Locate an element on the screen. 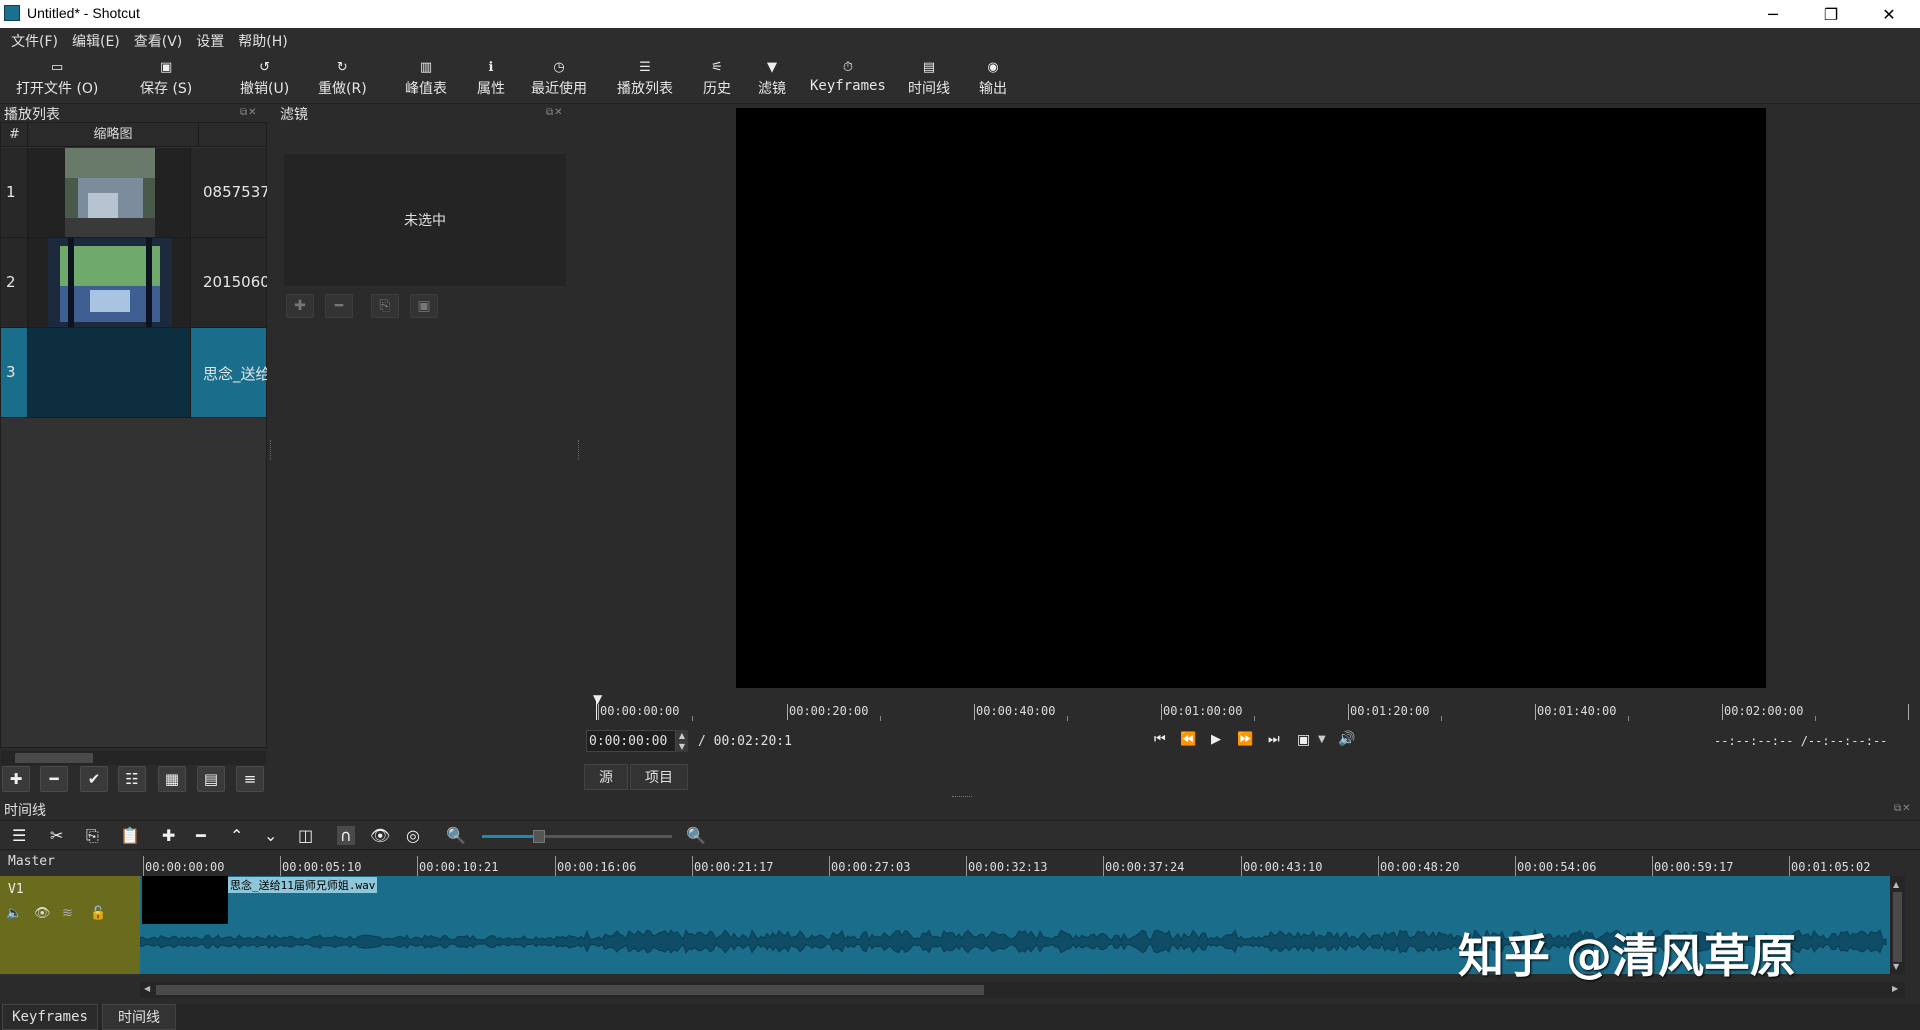 This screenshot has width=1920, height=1030. zoom-slider-handle is located at coordinates (539, 836).